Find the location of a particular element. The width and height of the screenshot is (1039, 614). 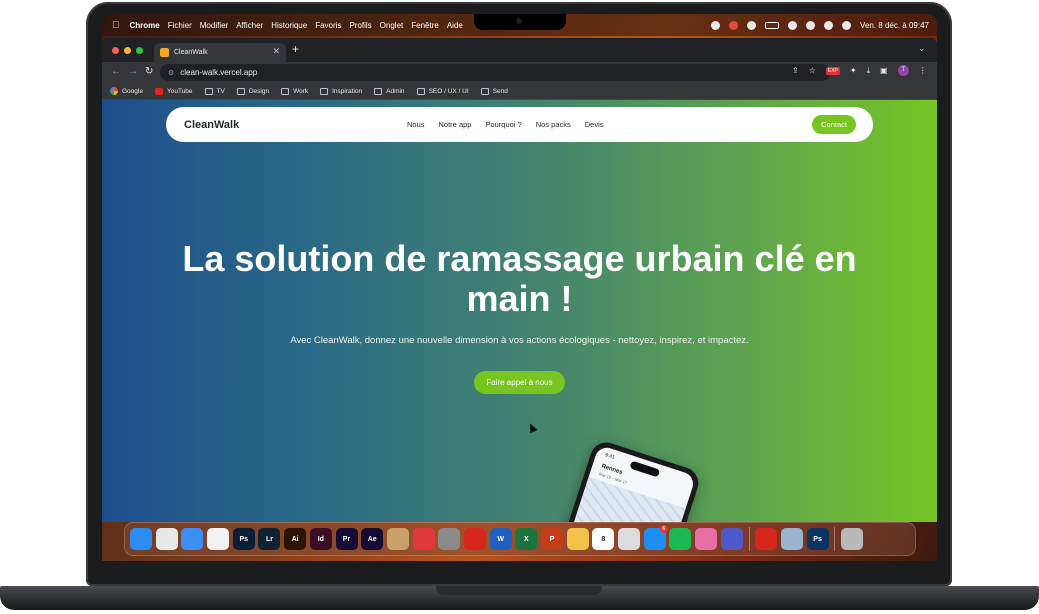

bookmark-youtube: YouTube is located at coordinates (173, 91).